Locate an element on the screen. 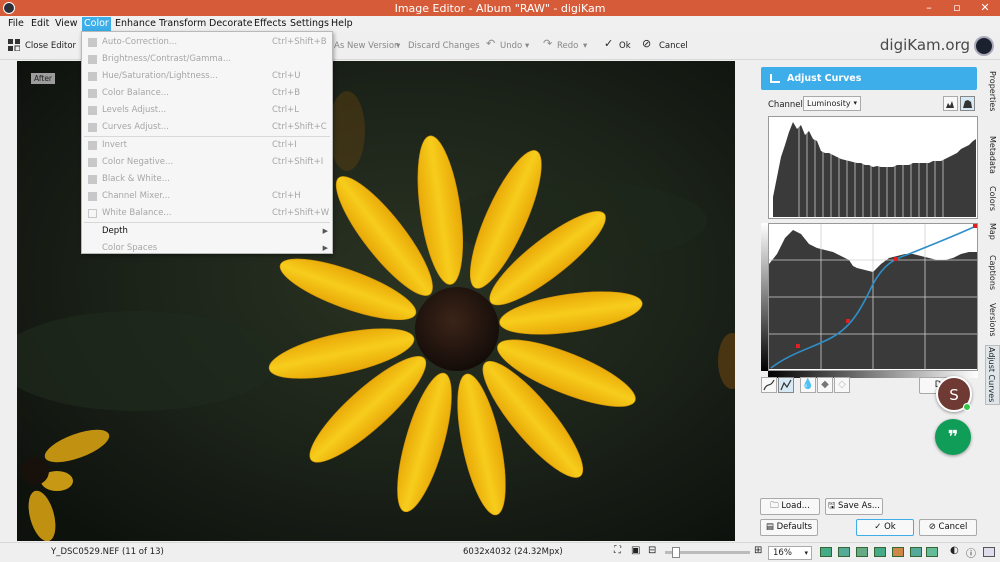  menu-effects: Effects is located at coordinates (270, 24).